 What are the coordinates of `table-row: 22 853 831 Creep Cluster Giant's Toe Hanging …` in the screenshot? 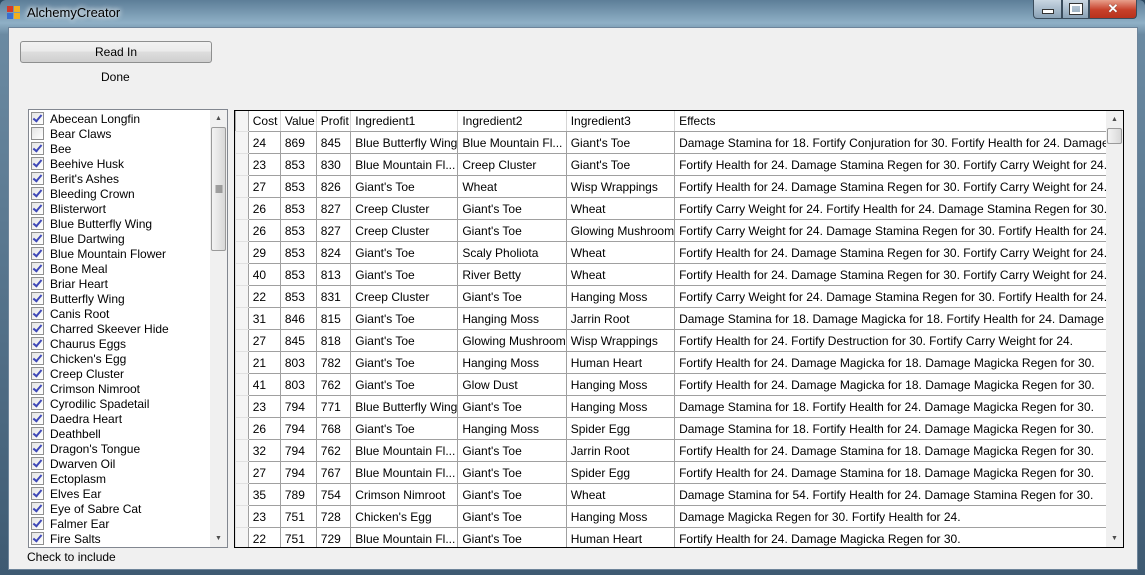 It's located at (679, 296).